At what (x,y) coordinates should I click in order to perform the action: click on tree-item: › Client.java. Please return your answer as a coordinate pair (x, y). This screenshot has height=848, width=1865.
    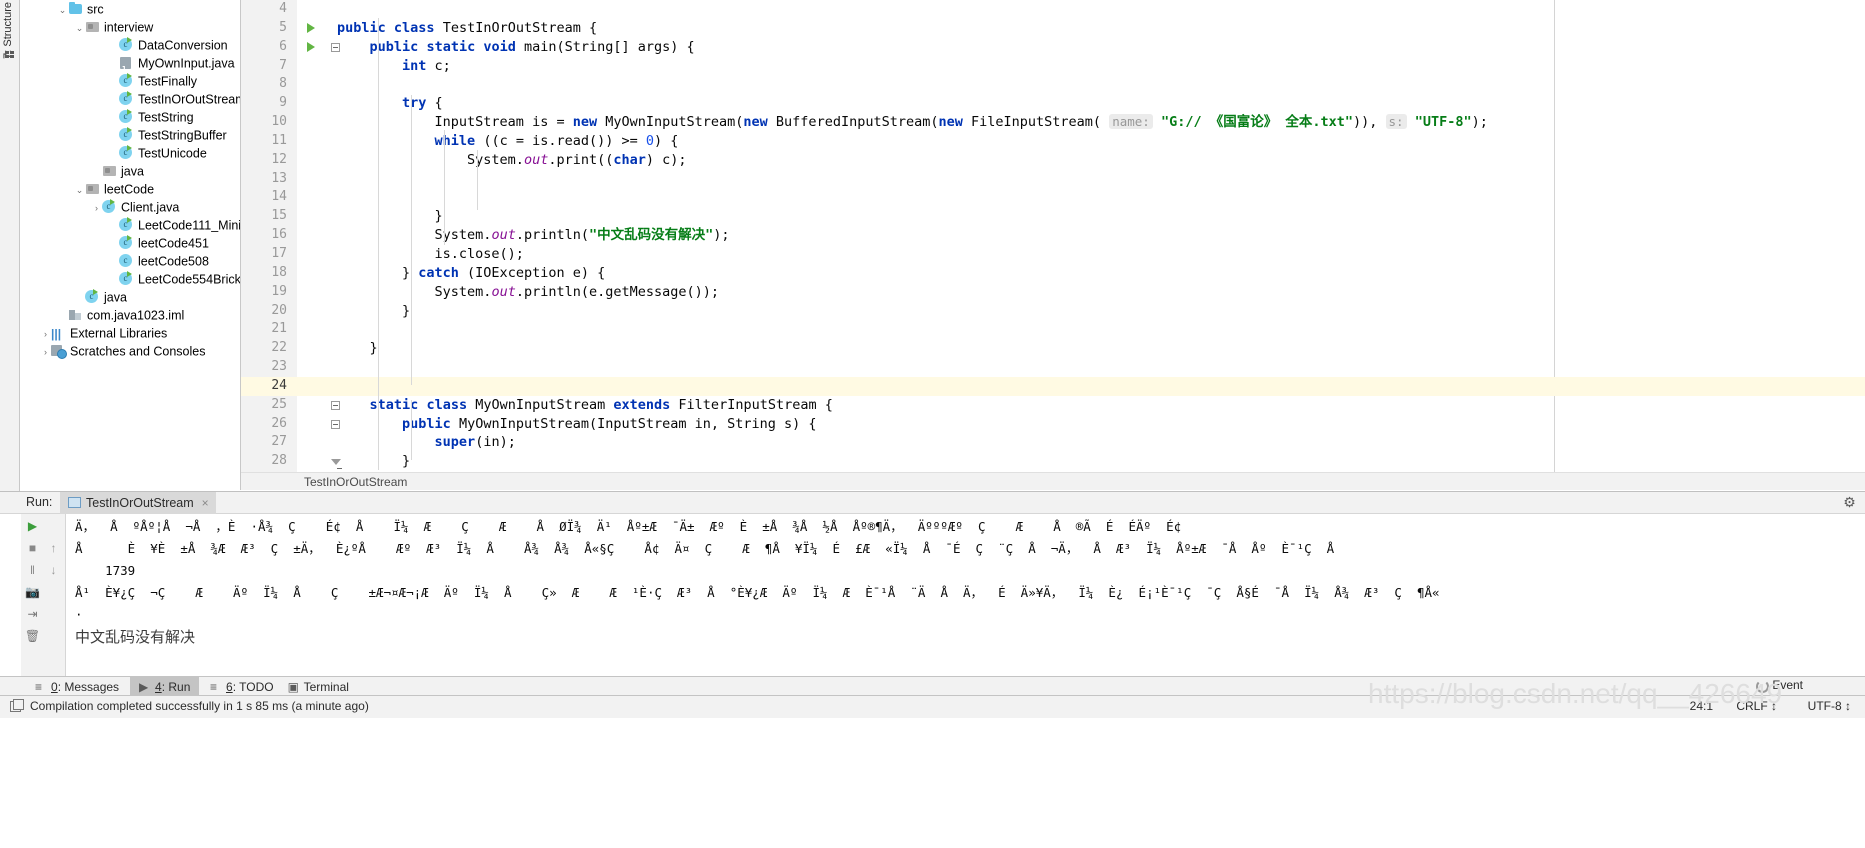
    Looking at the image, I should click on (130, 207).